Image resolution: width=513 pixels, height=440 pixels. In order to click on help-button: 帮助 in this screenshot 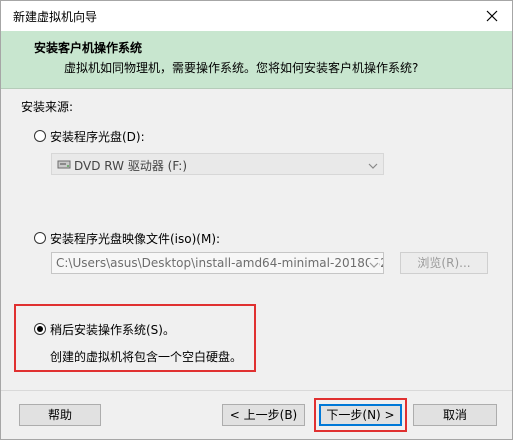, I will do `click(60, 415)`.